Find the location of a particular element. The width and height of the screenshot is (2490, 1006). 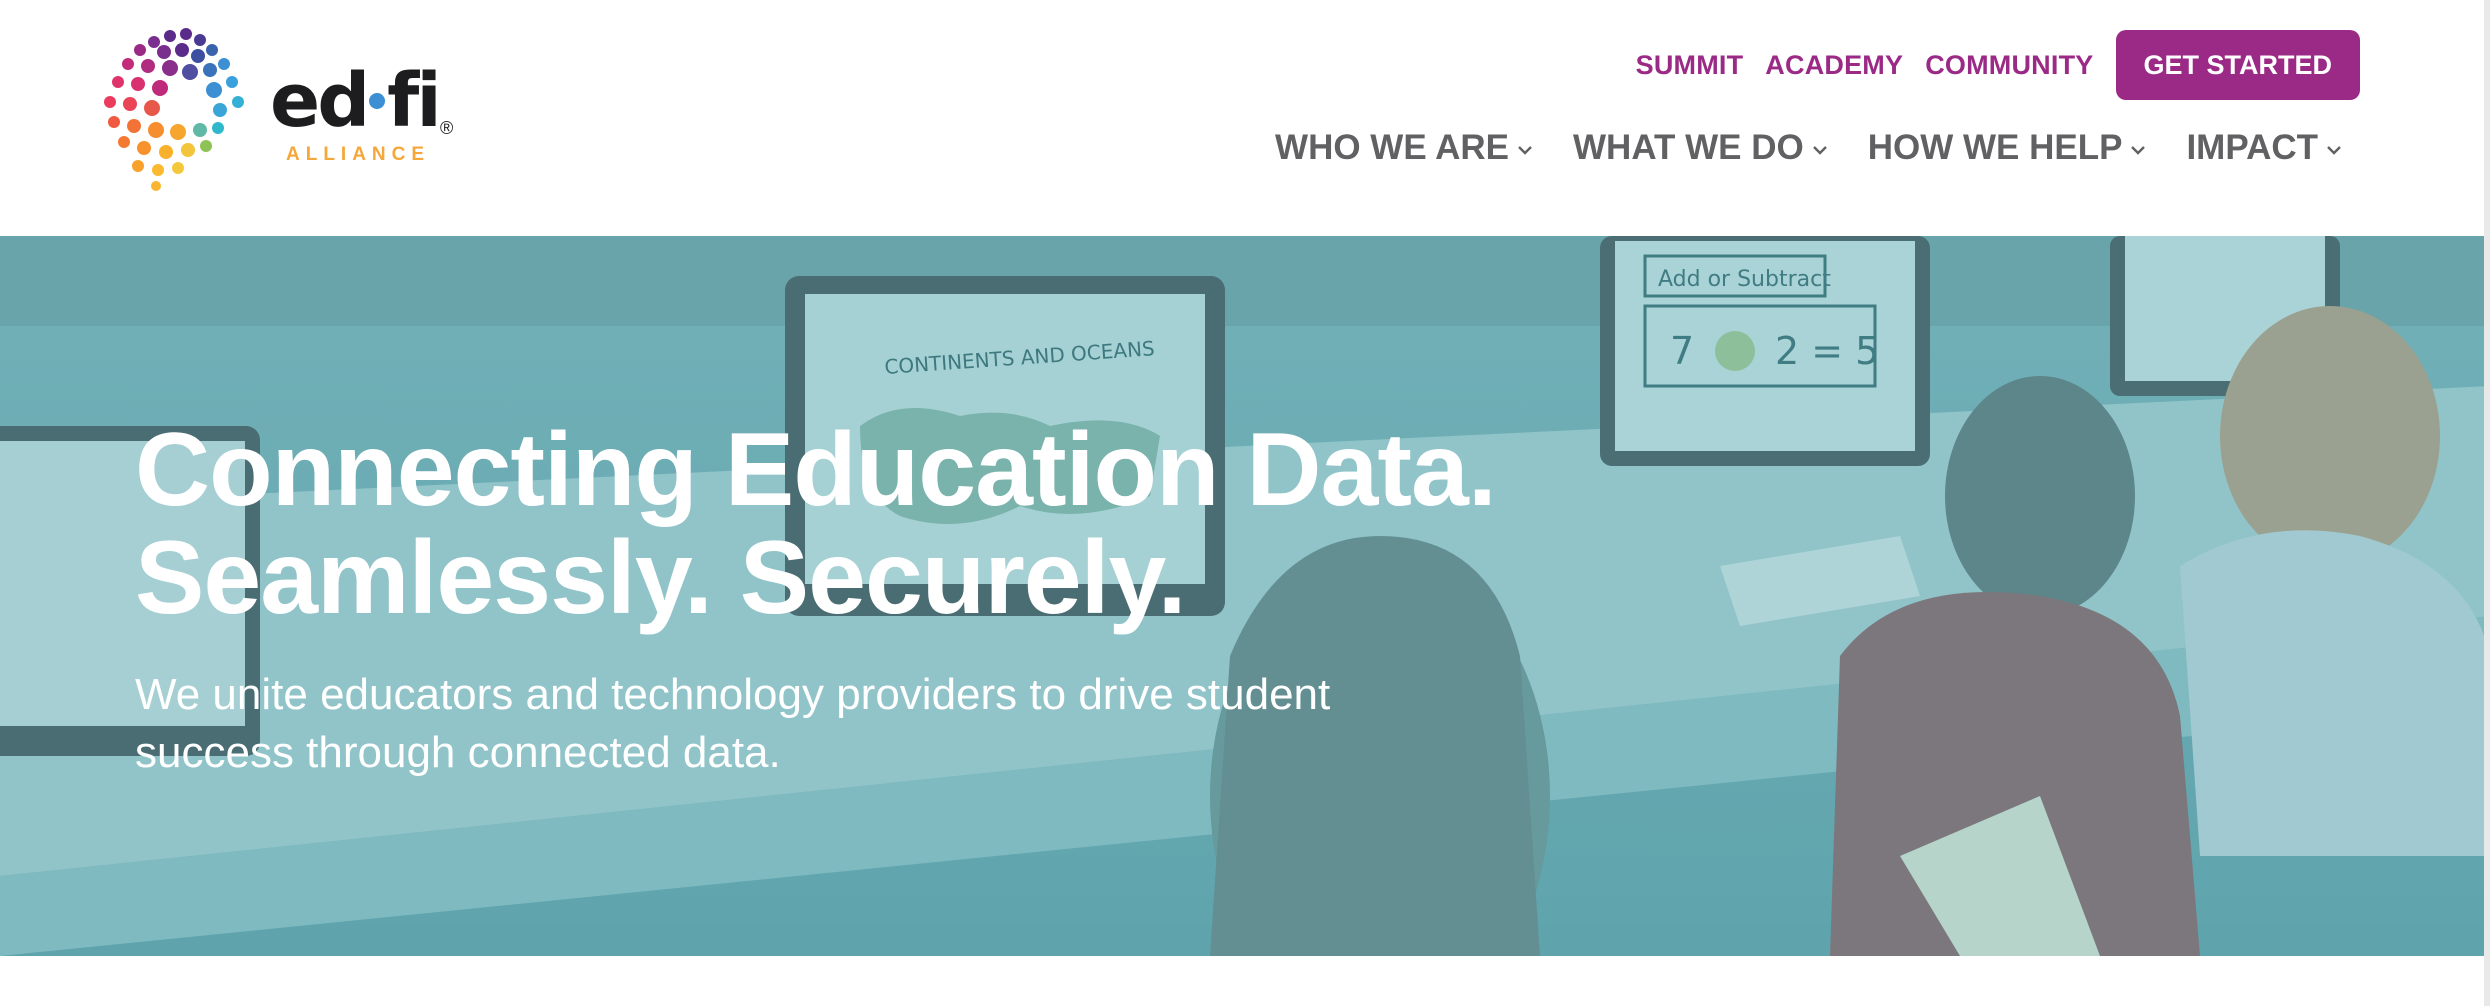

hero-title-line-2: Seamlessly. Securely. is located at coordinates (661, 578).